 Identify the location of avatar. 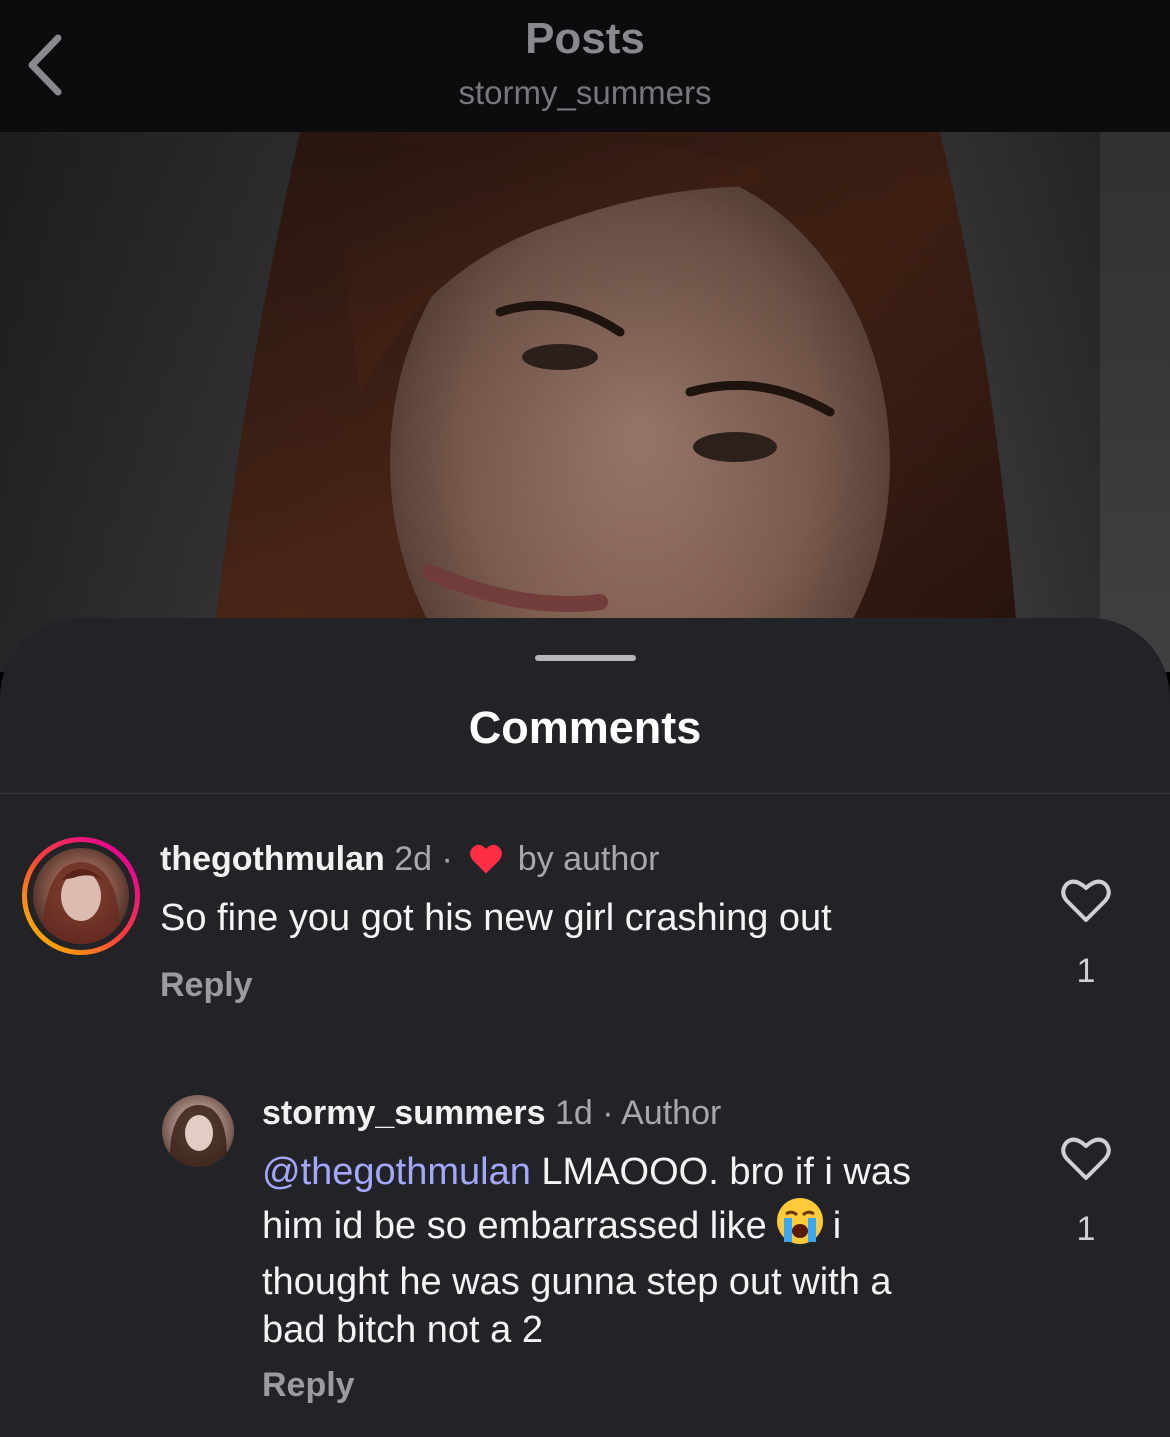
(198, 1131).